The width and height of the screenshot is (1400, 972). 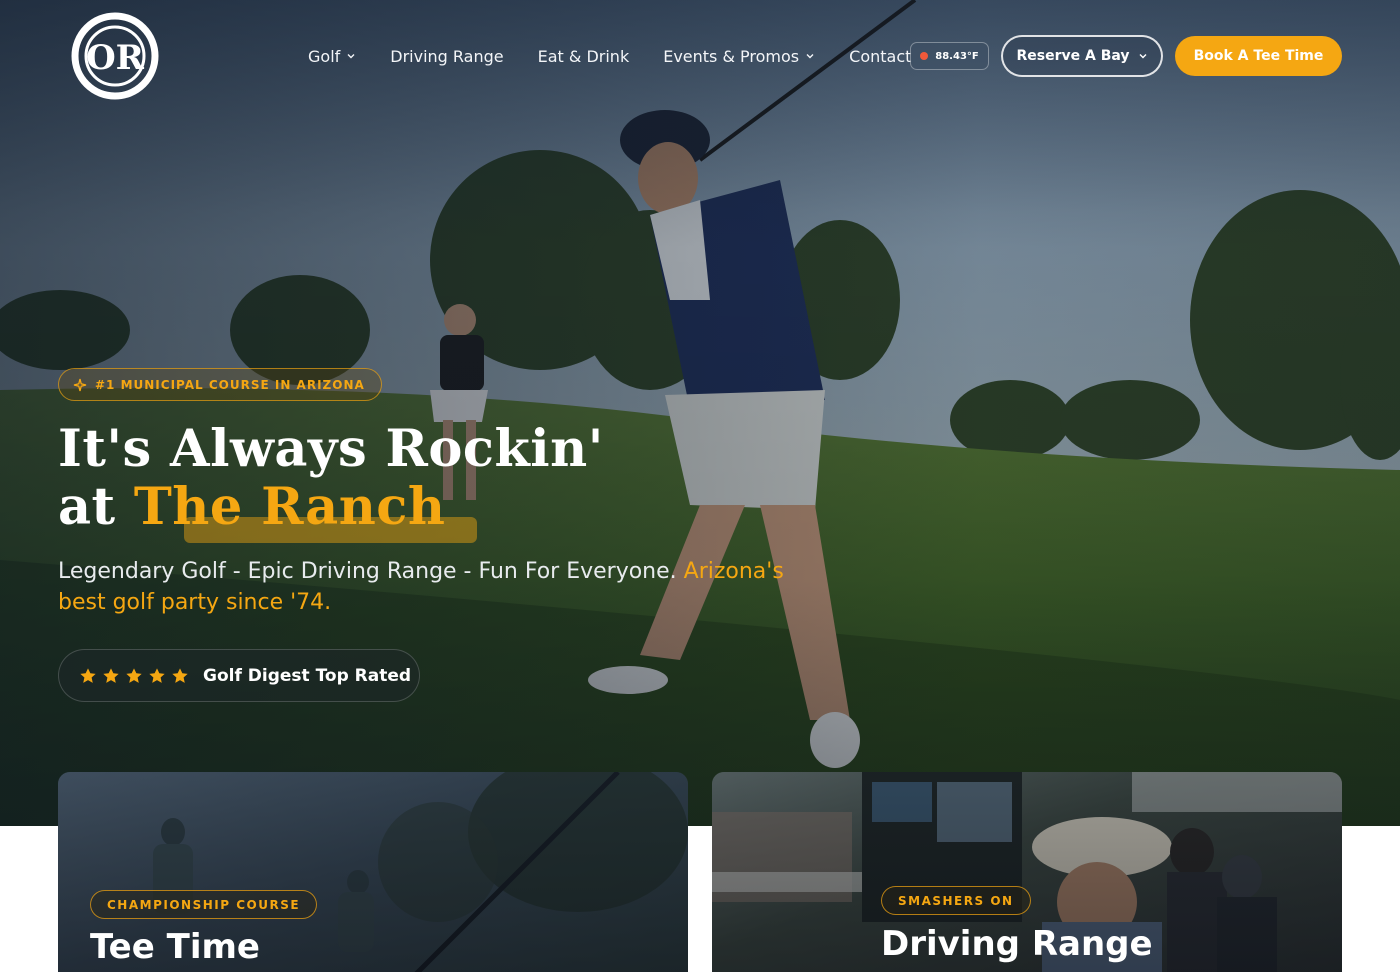 I want to click on logo: OR, so click(x=111, y=55).